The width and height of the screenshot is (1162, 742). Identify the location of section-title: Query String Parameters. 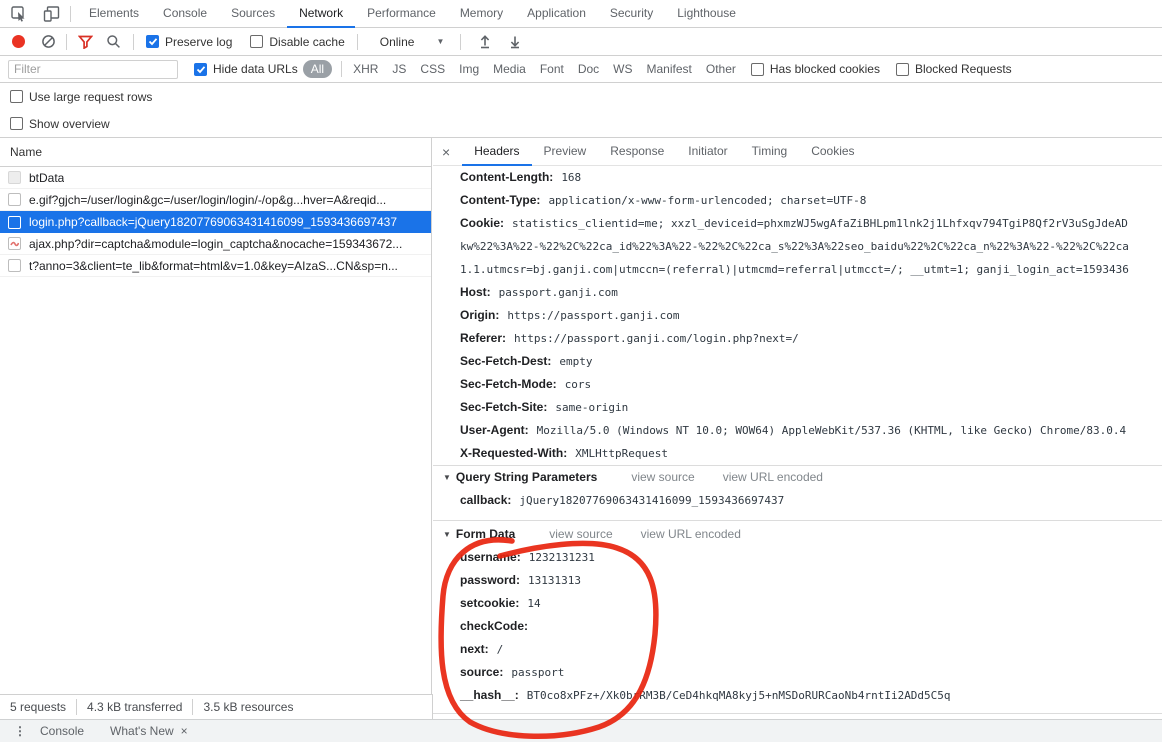
(526, 477).